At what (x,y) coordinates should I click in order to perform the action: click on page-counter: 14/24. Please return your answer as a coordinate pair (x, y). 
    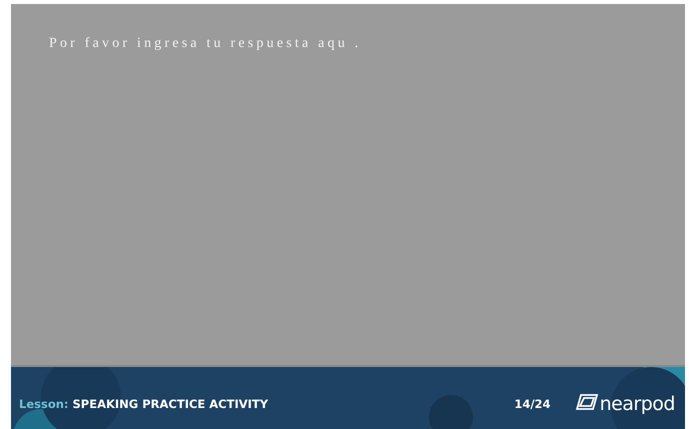
    Looking at the image, I should click on (532, 404).